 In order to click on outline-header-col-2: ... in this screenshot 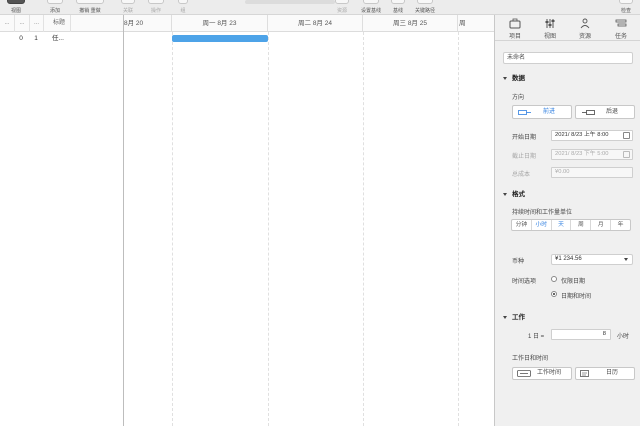, I will do `click(22, 23)`.